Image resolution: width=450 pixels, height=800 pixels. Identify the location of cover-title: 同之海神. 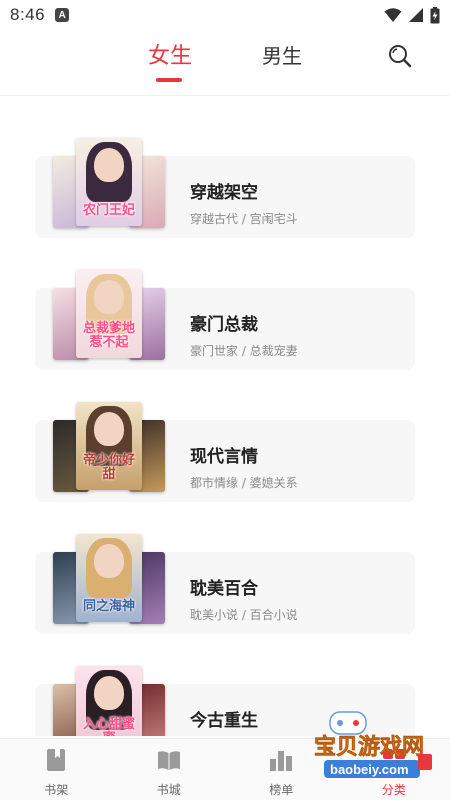
(108, 606).